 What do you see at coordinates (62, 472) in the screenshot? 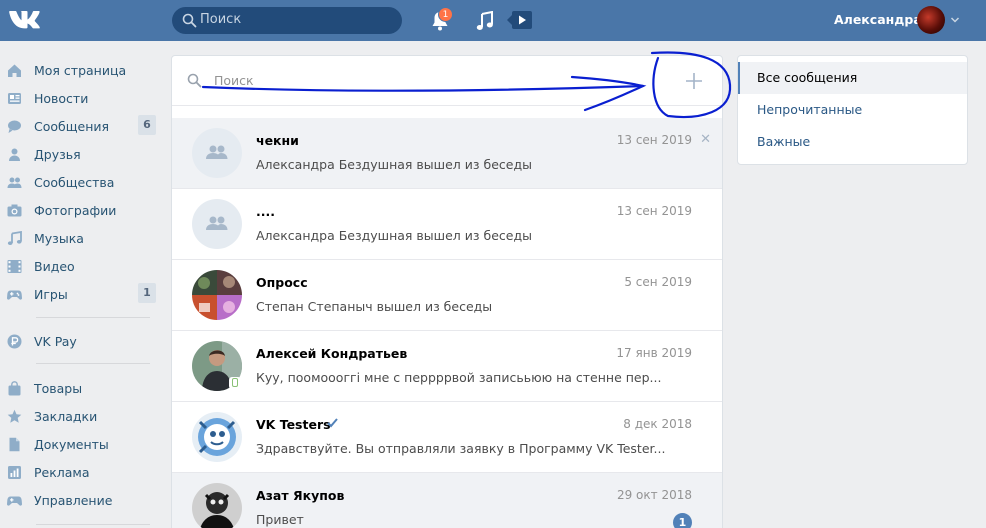
I see `sidebar-item-label: Реклама` at bounding box center [62, 472].